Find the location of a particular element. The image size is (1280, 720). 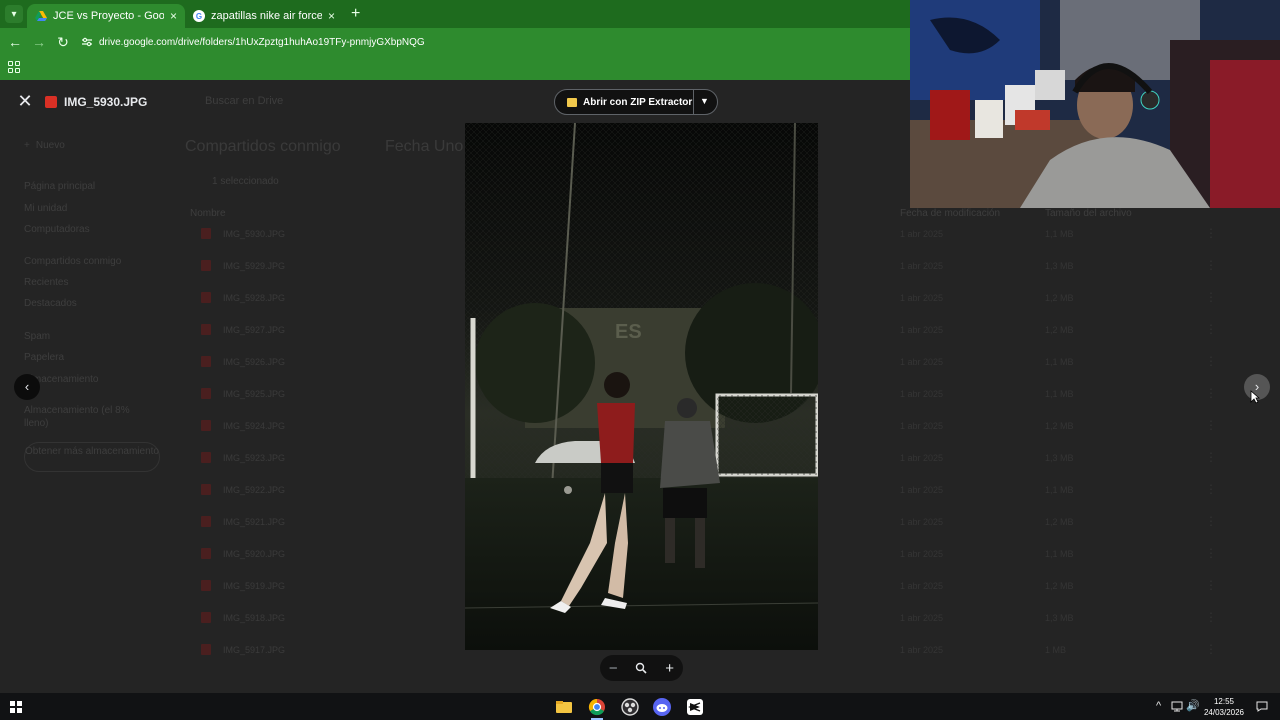

file-size: 1 MB is located at coordinates (1056, 650).